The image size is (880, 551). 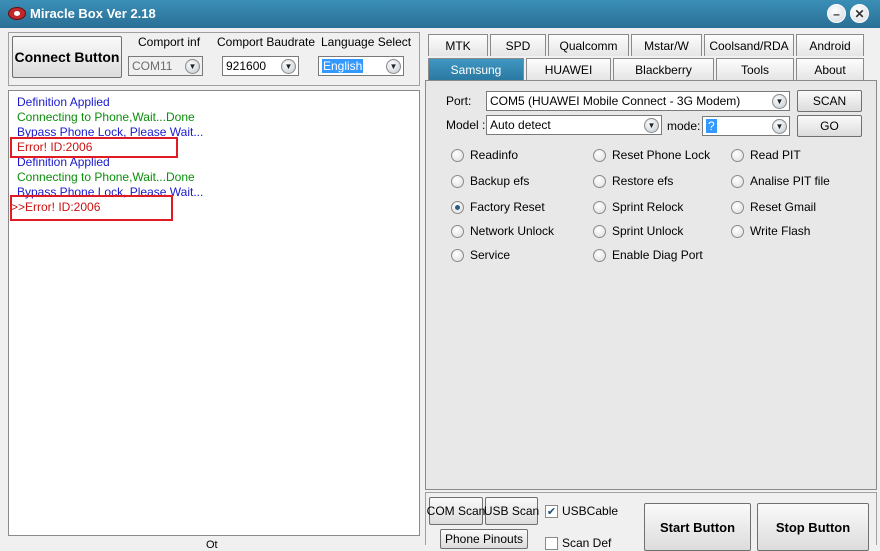 I want to click on option-network-unlock: Network Unlock, so click(x=502, y=231).